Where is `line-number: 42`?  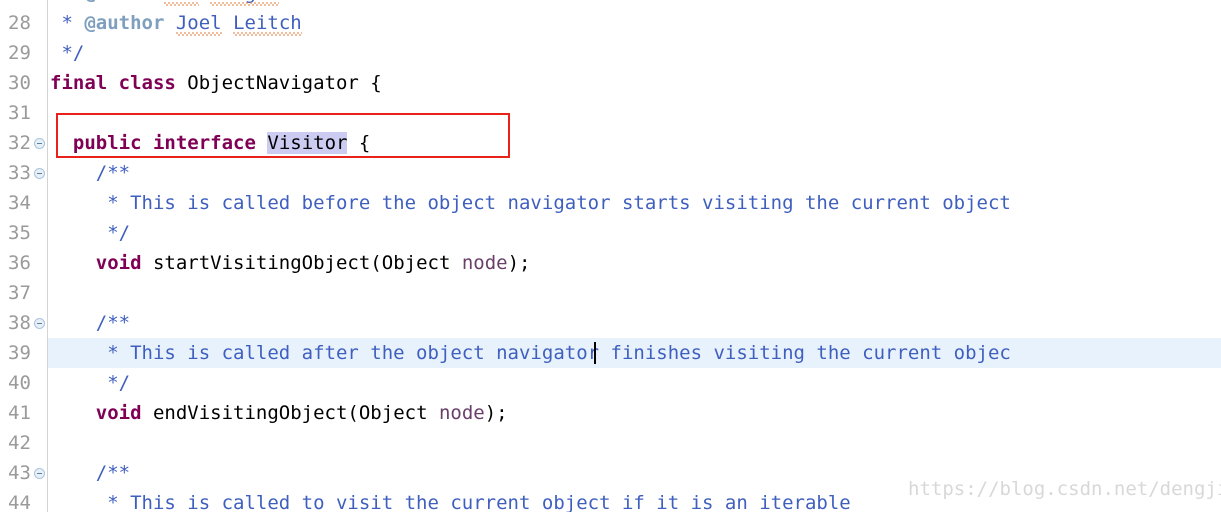 line-number: 42 is located at coordinates (19, 443).